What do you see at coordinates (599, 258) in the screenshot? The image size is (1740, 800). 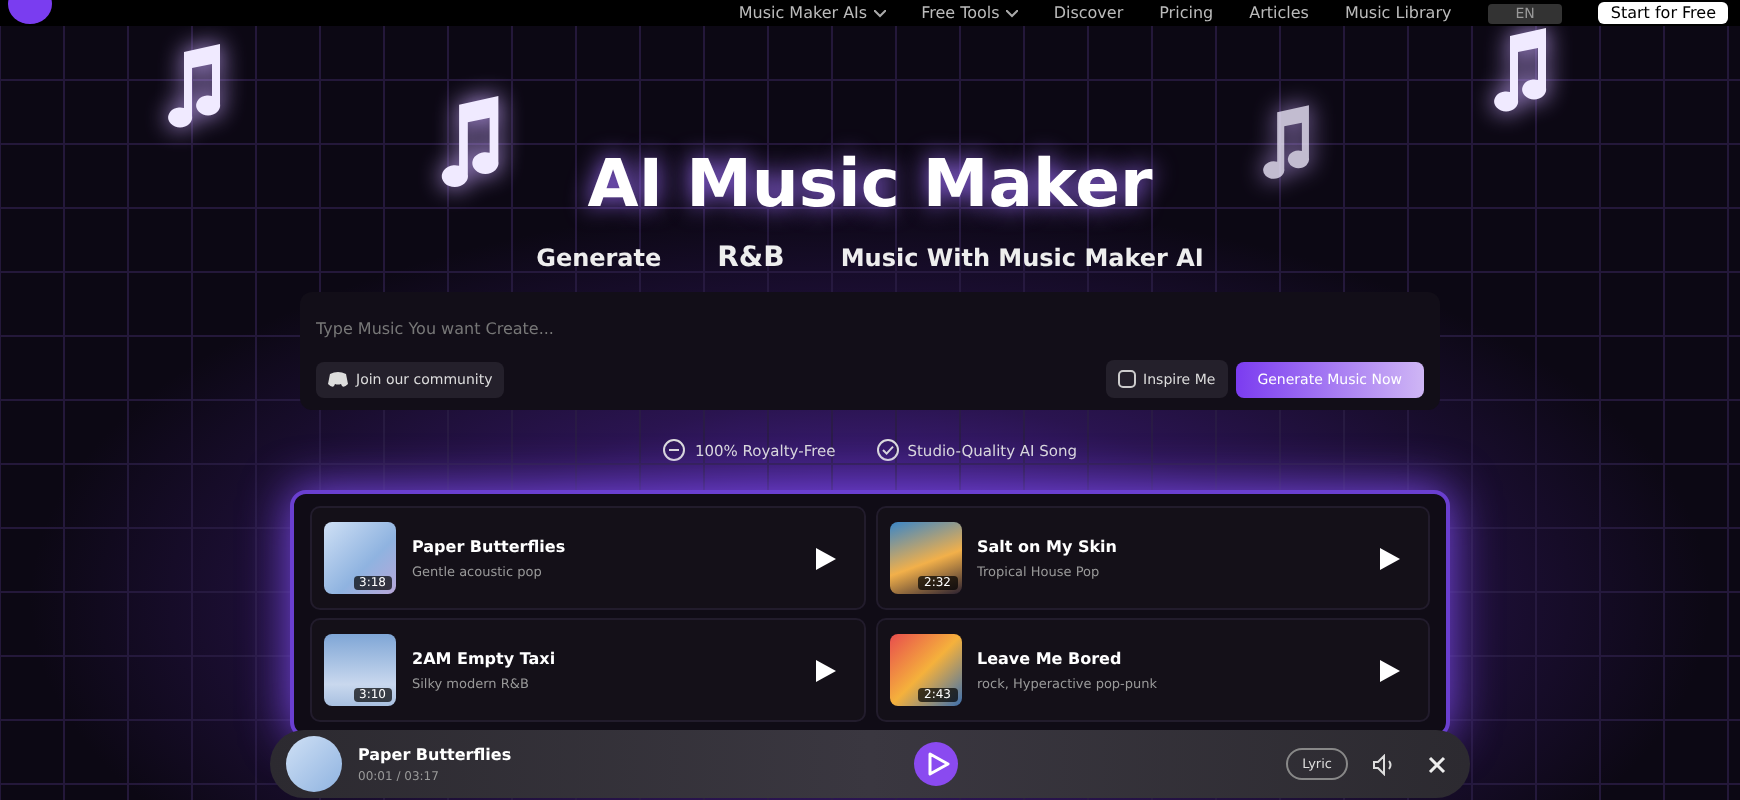 I see `subtitle-text: Generate` at bounding box center [599, 258].